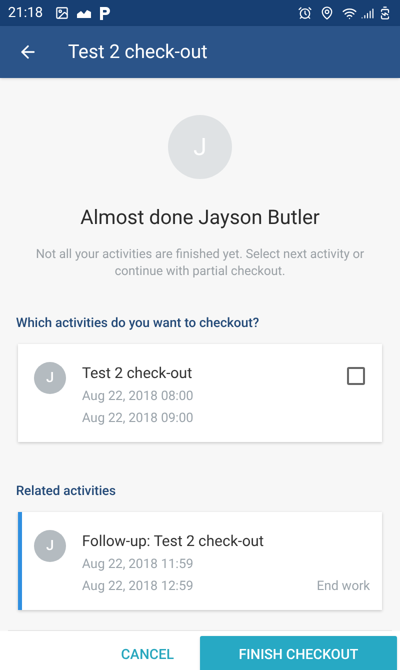 The width and height of the screenshot is (400, 670). What do you see at coordinates (104, 13) in the screenshot?
I see `parking-icon` at bounding box center [104, 13].